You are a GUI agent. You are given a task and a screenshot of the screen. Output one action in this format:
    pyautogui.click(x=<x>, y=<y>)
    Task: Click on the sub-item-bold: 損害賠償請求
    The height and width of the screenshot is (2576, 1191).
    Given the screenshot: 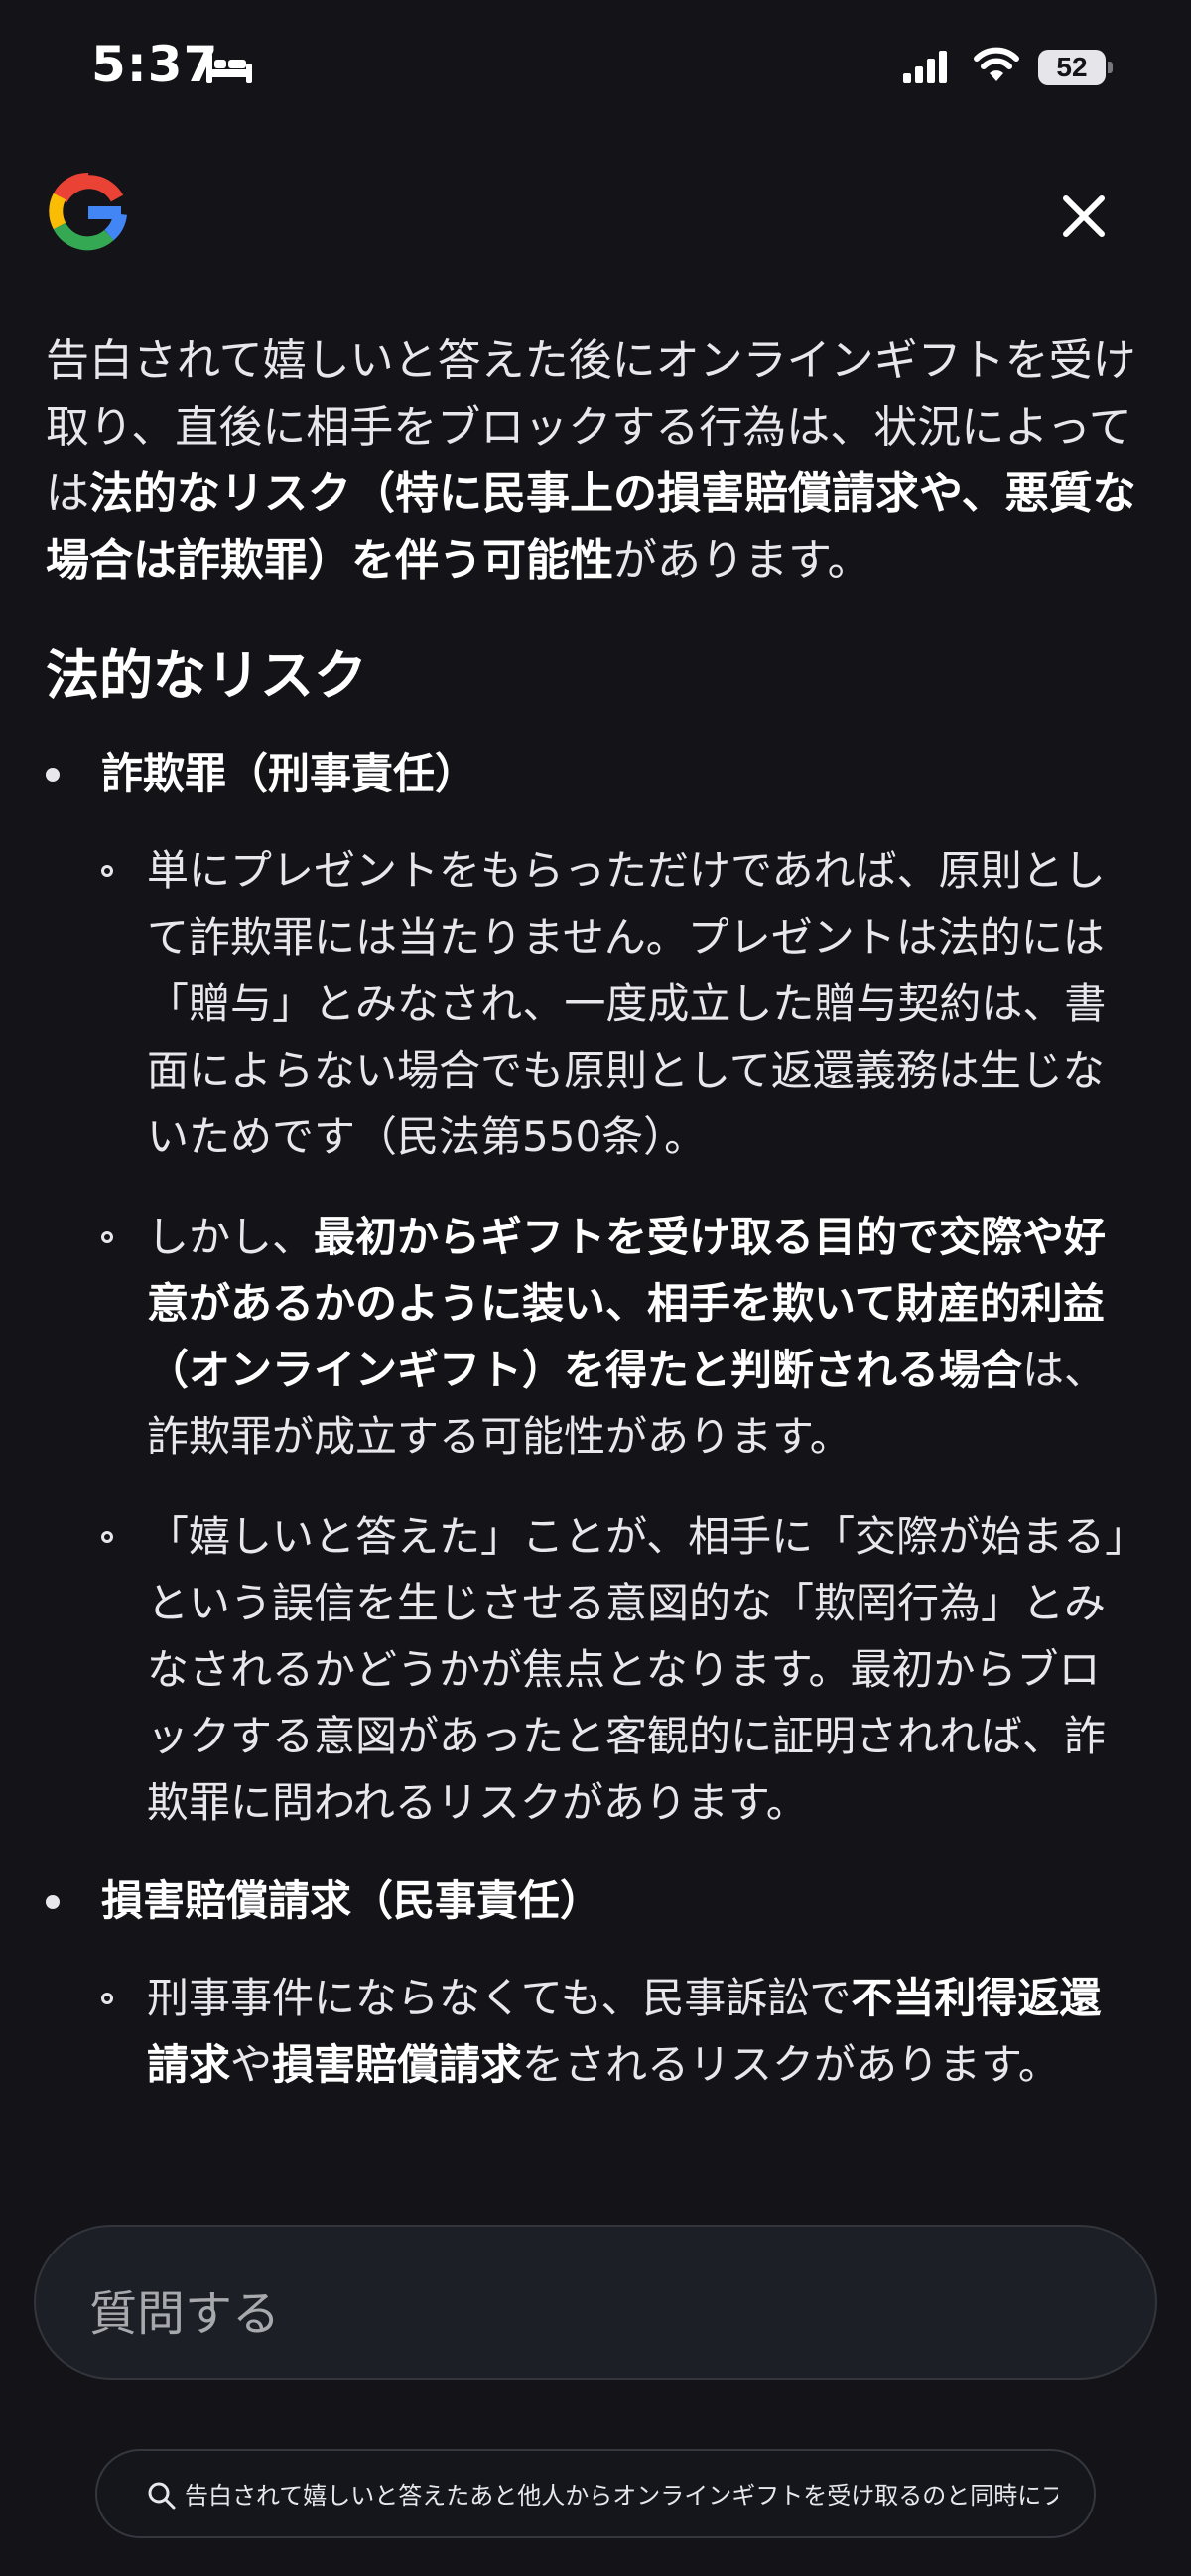 What is the action you would take?
    pyautogui.click(x=398, y=2065)
    